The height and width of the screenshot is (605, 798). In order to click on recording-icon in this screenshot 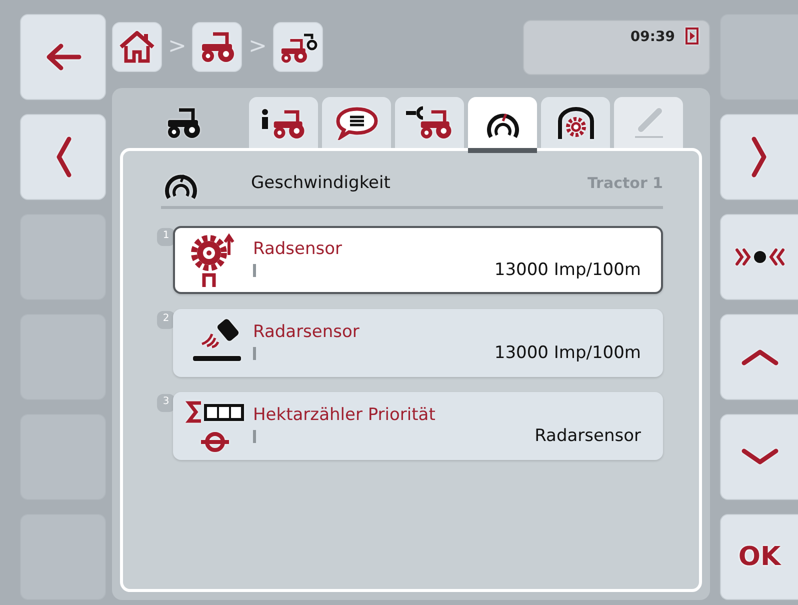, I will do `click(692, 36)`.